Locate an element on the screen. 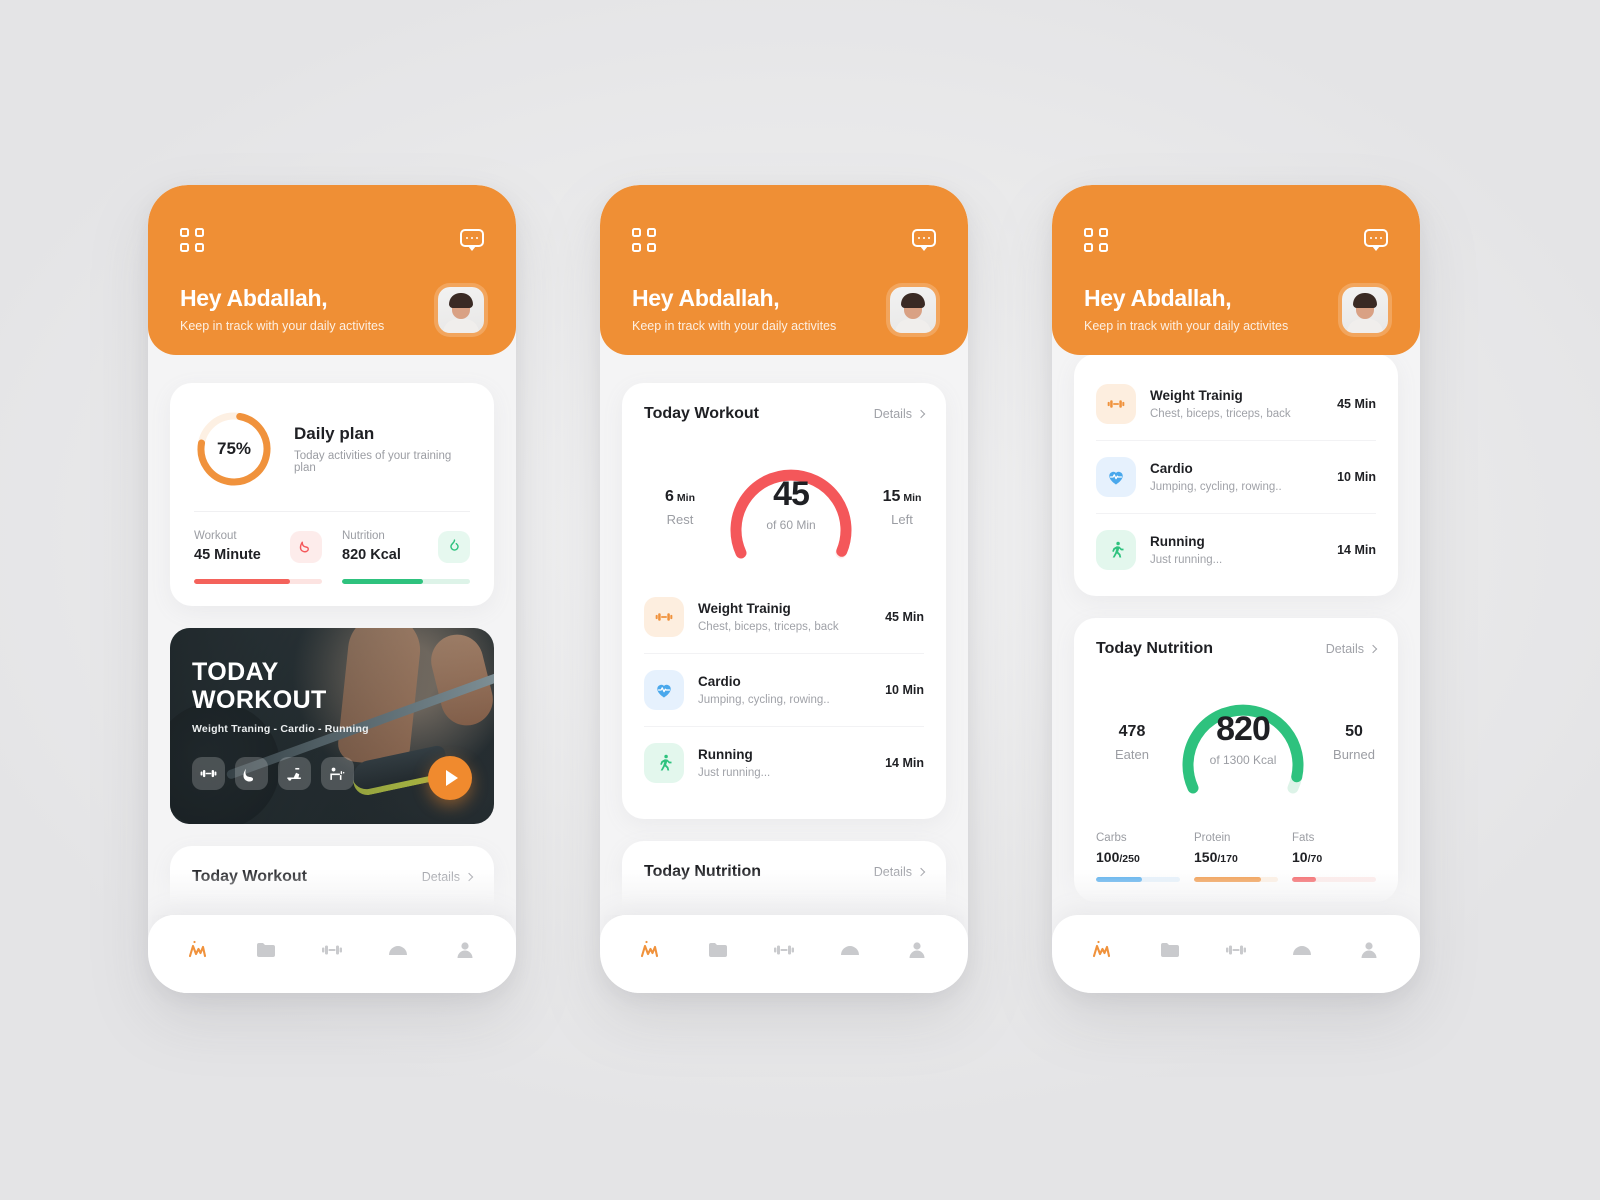 Image resolution: width=1600 pixels, height=1200 pixels. play-button is located at coordinates (450, 778).